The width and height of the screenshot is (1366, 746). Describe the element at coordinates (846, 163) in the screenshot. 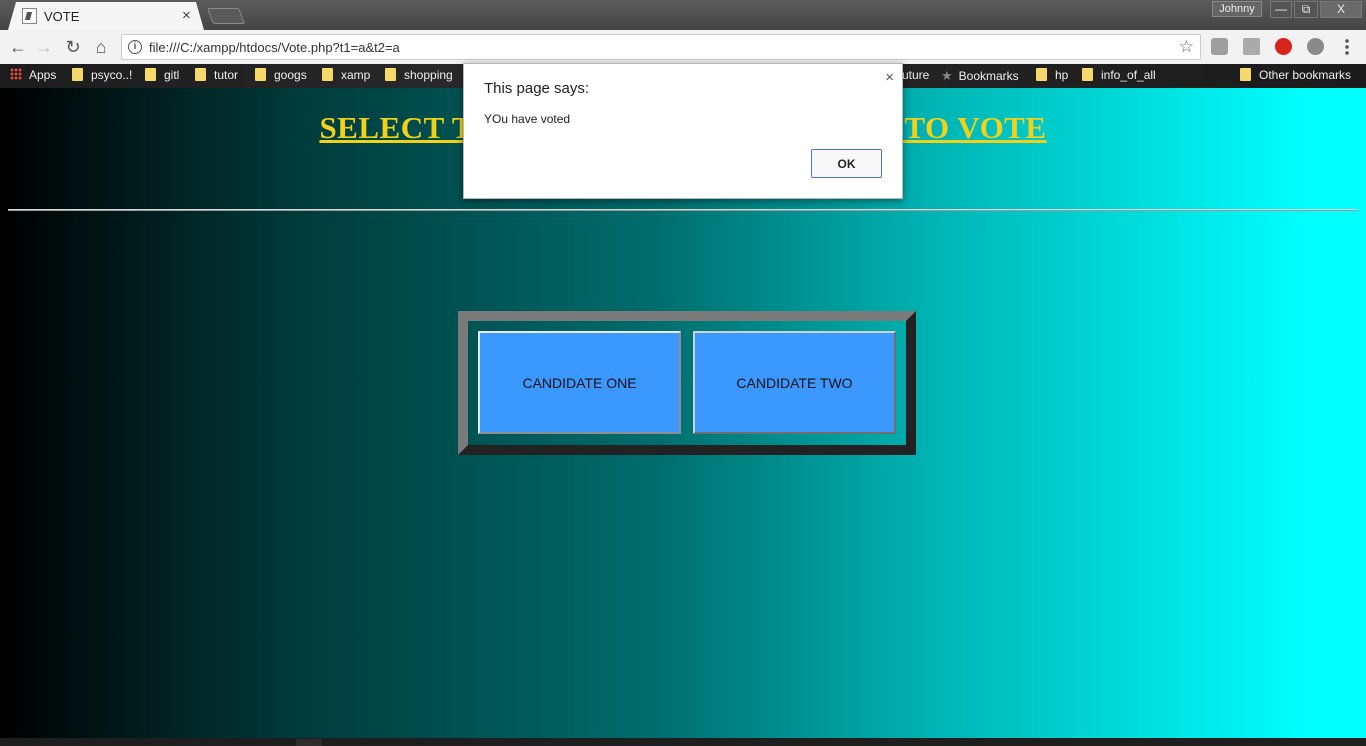

I see `ok-button: OK` at that location.